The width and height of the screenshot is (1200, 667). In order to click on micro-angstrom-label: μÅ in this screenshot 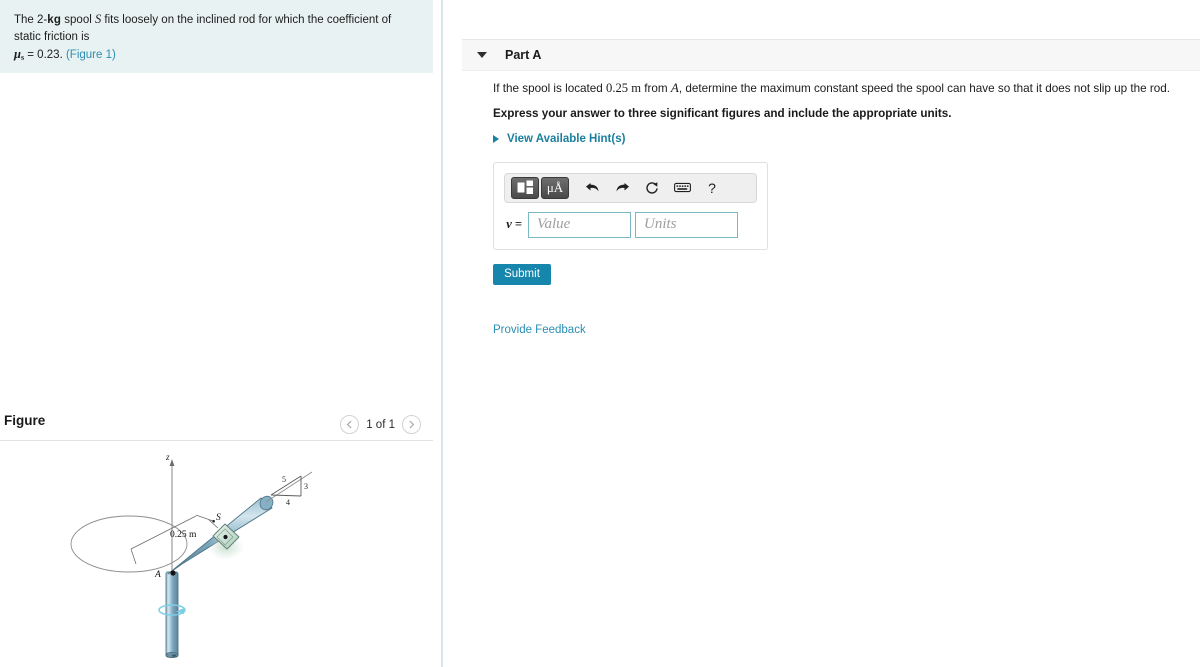, I will do `click(555, 188)`.